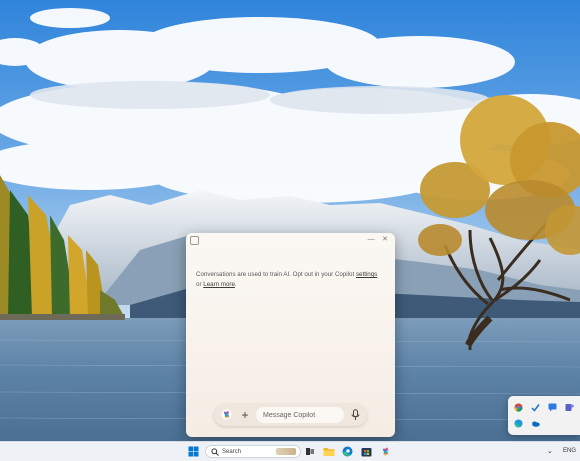  Describe the element at coordinates (215, 452) in the screenshot. I see `search-icon` at that location.